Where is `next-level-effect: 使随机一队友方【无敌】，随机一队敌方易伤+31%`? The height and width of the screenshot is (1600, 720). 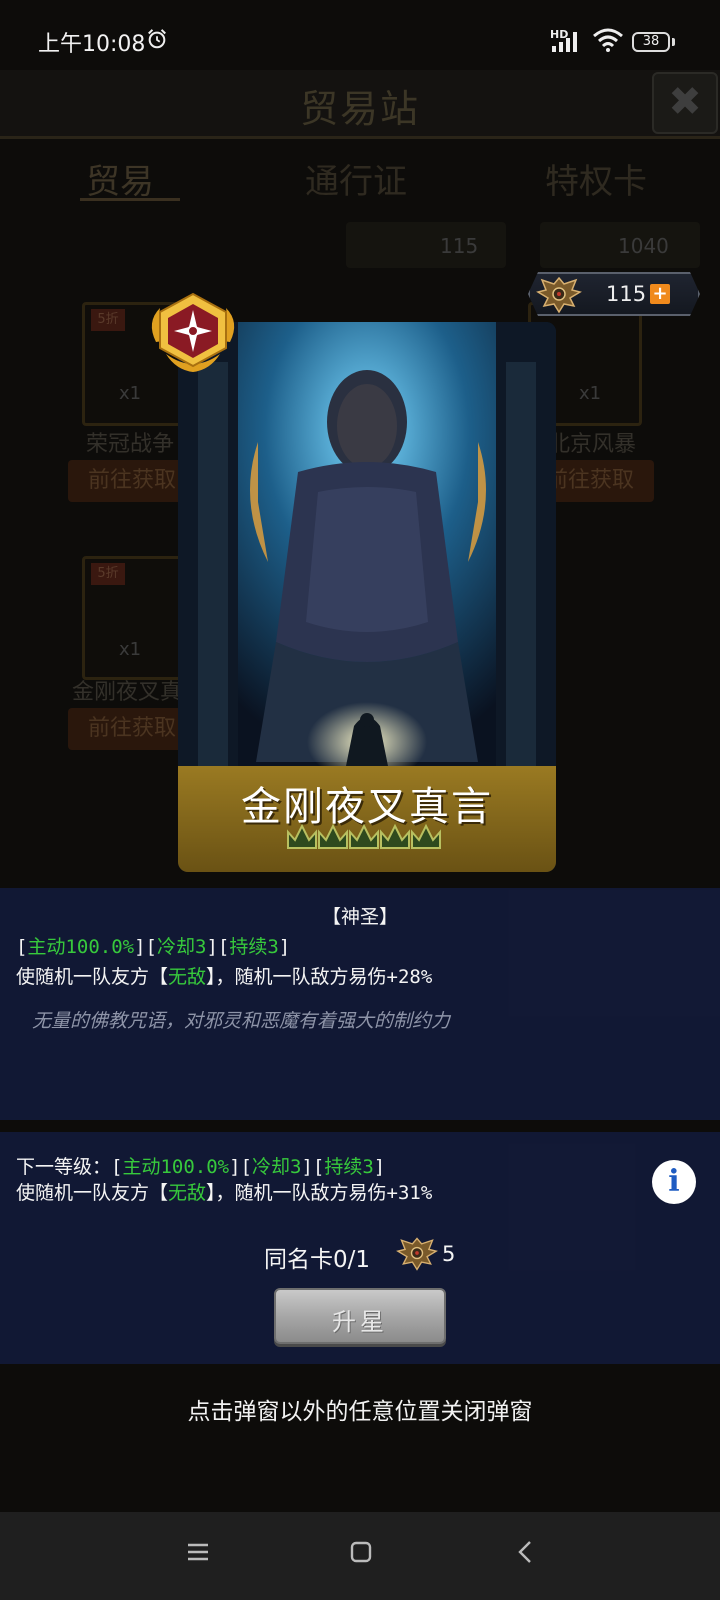 next-level-effect: 使随机一队友方【无敌】，随机一队敌方易伤+31% is located at coordinates (224, 1191).